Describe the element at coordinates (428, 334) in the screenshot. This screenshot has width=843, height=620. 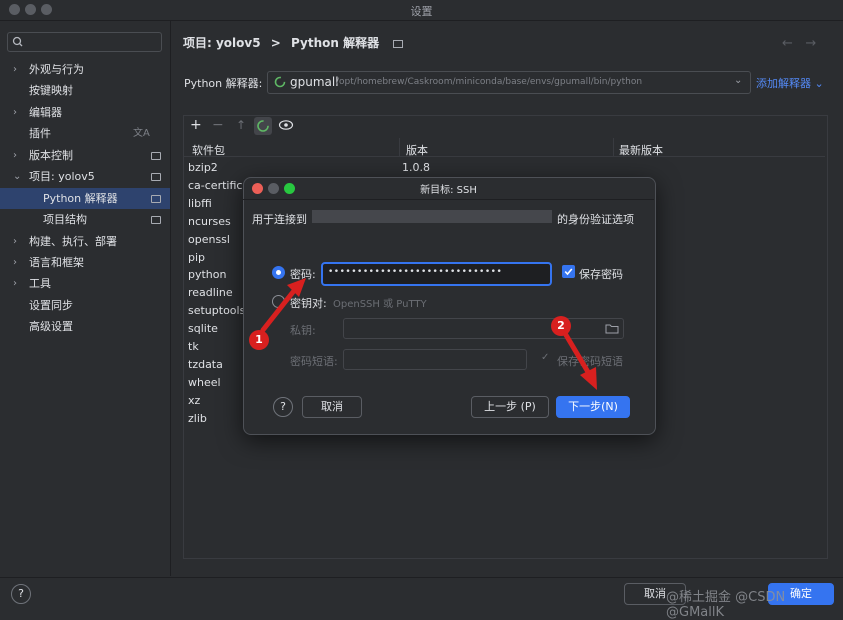
I see `annotation-overlay` at that location.